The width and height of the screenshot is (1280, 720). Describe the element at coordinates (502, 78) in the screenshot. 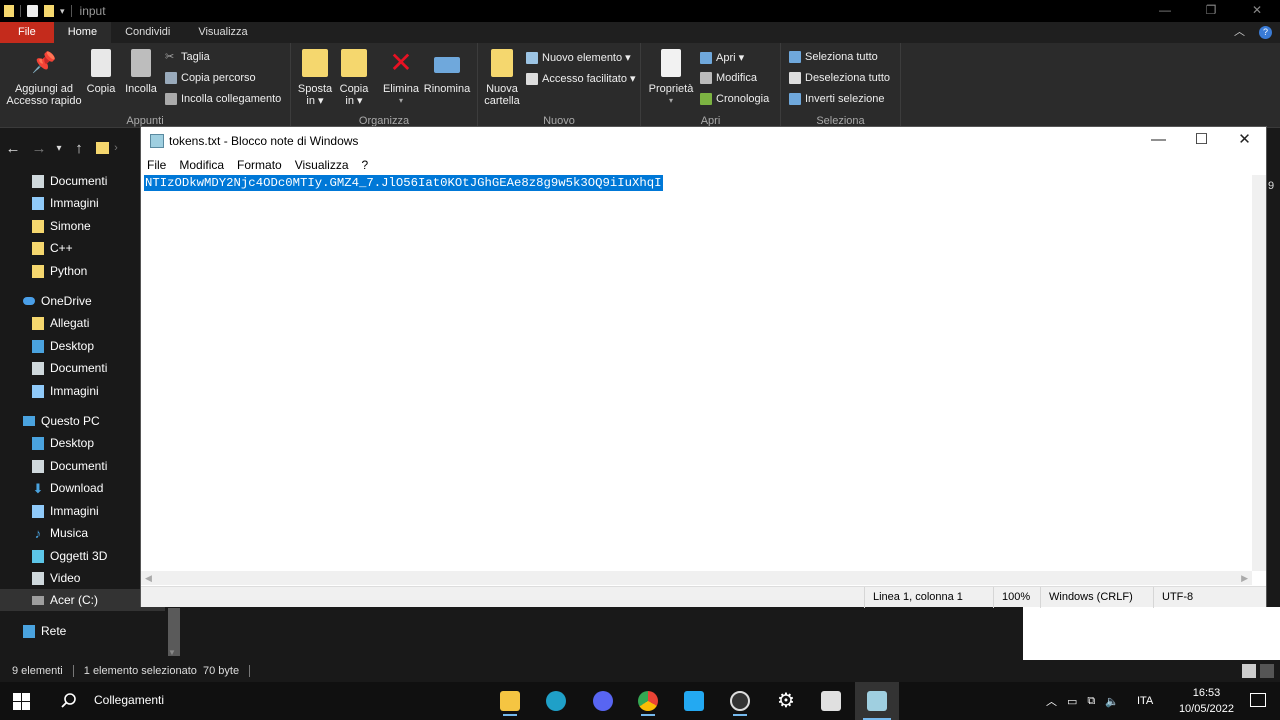

I see `new-folder-button: Nuova cartella` at that location.